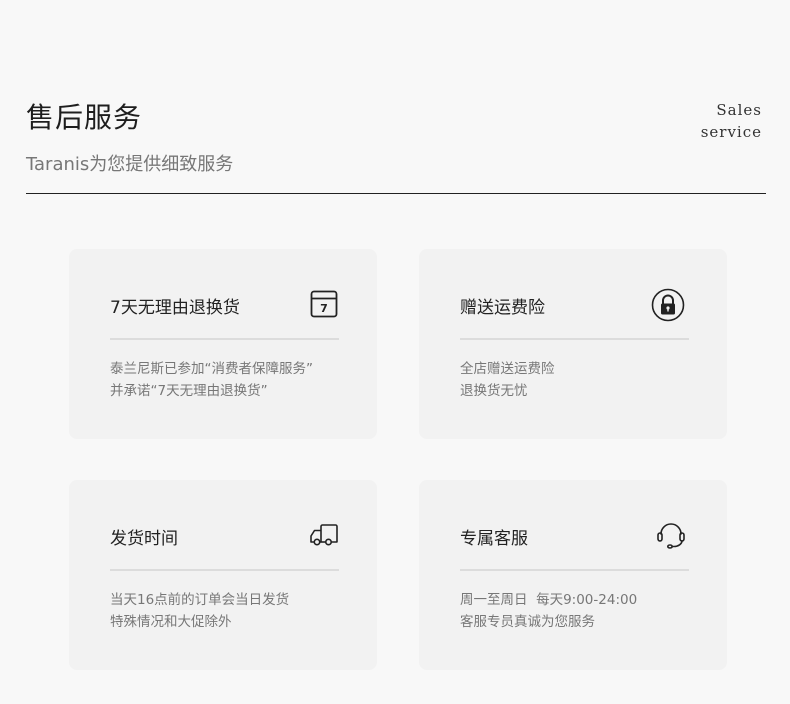 This screenshot has width=790, height=704. Describe the element at coordinates (84, 117) in the screenshot. I see `page-title: 售后服务` at that location.